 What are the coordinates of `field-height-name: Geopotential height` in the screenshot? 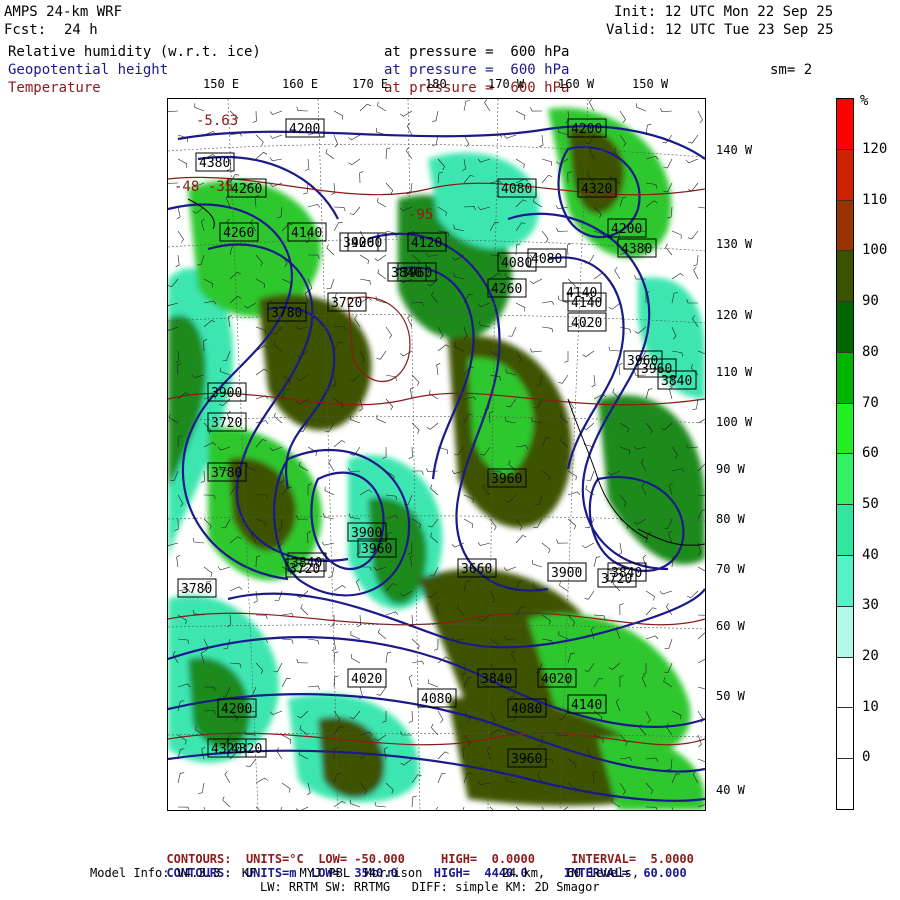 It's located at (88, 70).